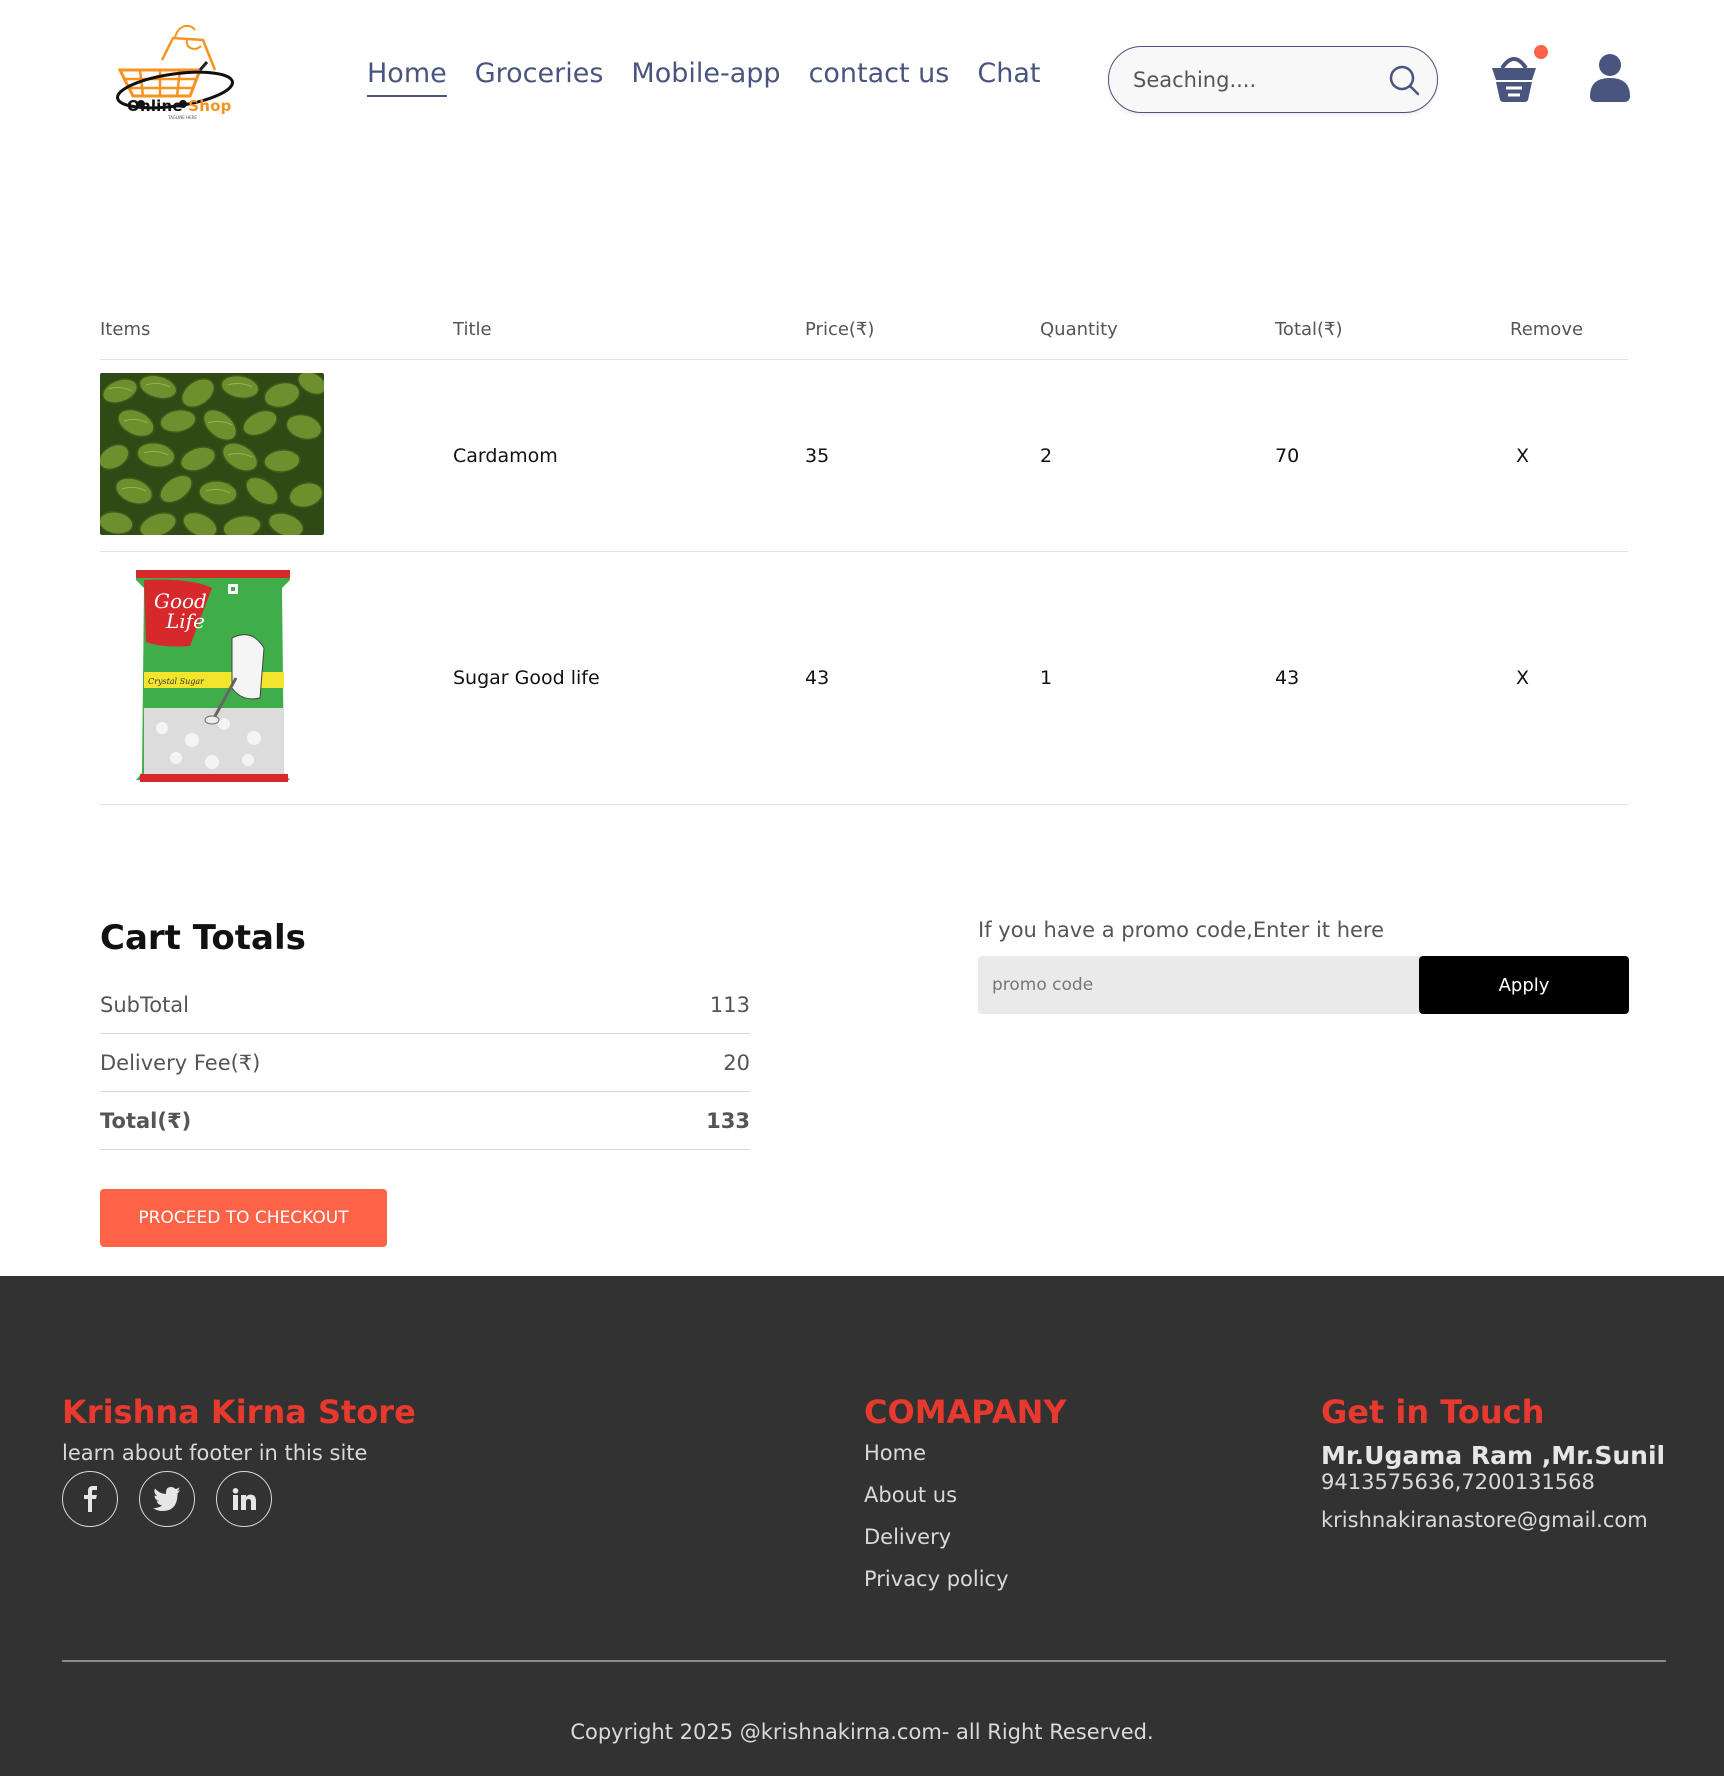  I want to click on item-total: 70, so click(1287, 455).